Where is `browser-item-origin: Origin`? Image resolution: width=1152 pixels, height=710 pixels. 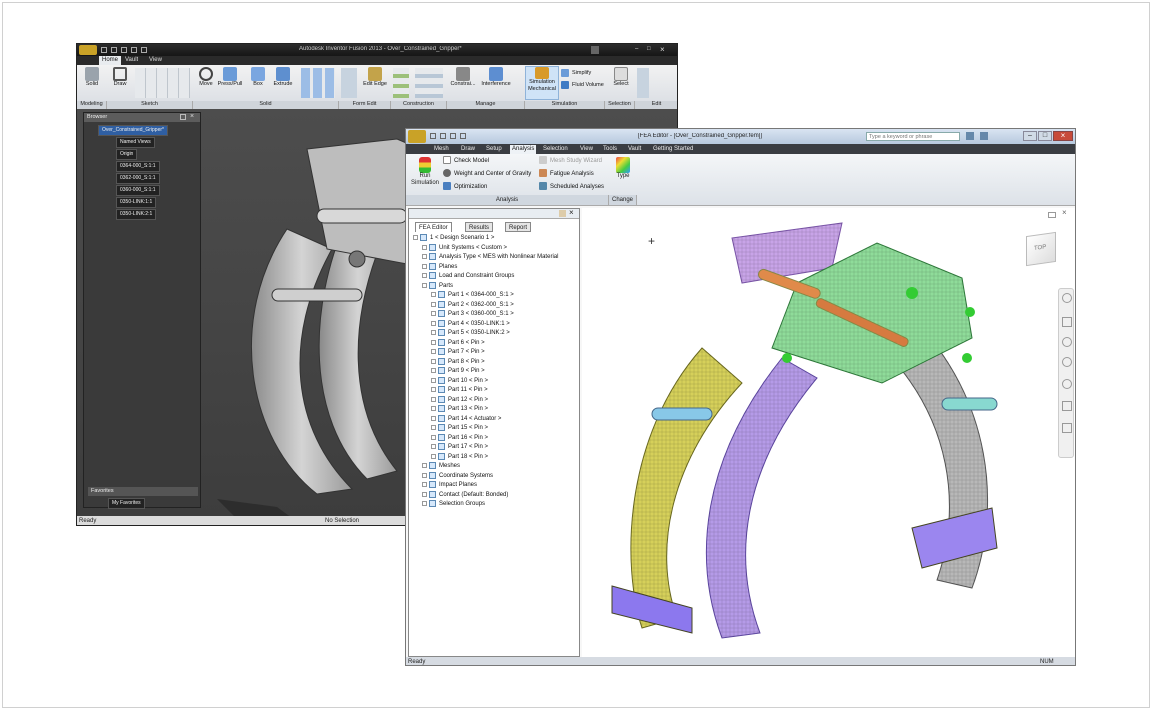
browser-item-origin: Origin is located at coordinates (127, 154).